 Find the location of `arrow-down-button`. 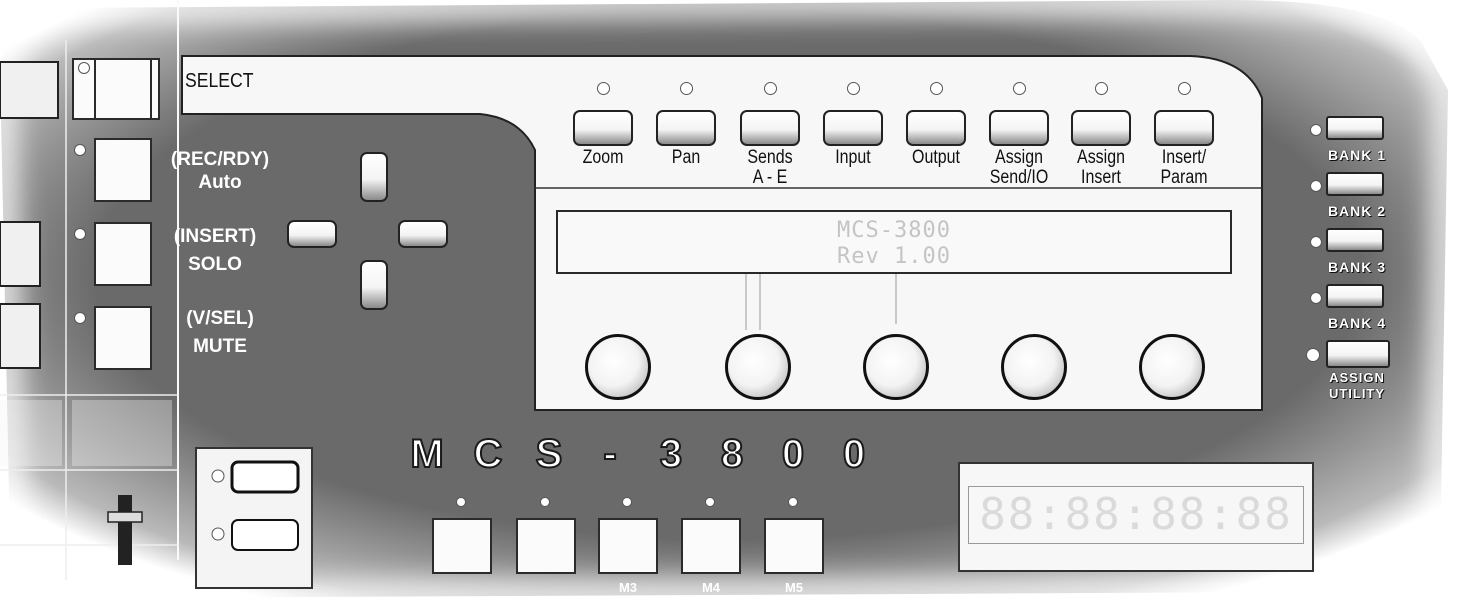

arrow-down-button is located at coordinates (374, 285).